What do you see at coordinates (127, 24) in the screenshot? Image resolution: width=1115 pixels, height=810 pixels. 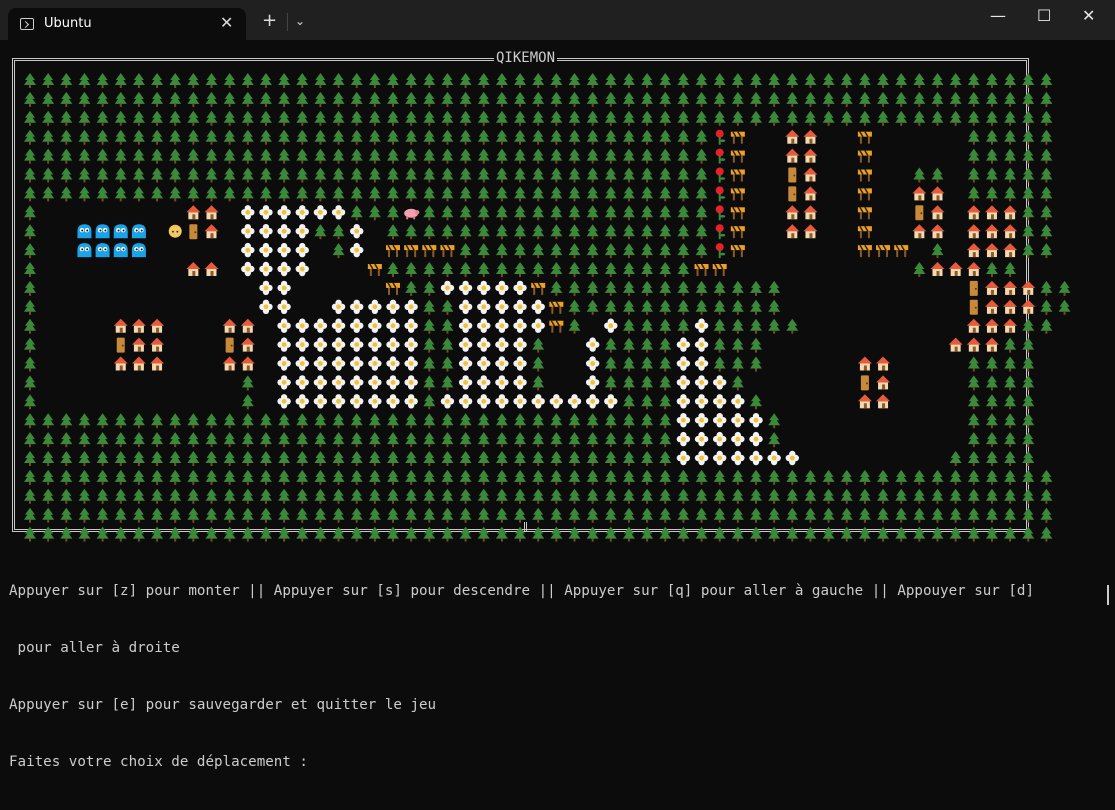 I see `tab-ubuntu: Ubuntu ✕` at bounding box center [127, 24].